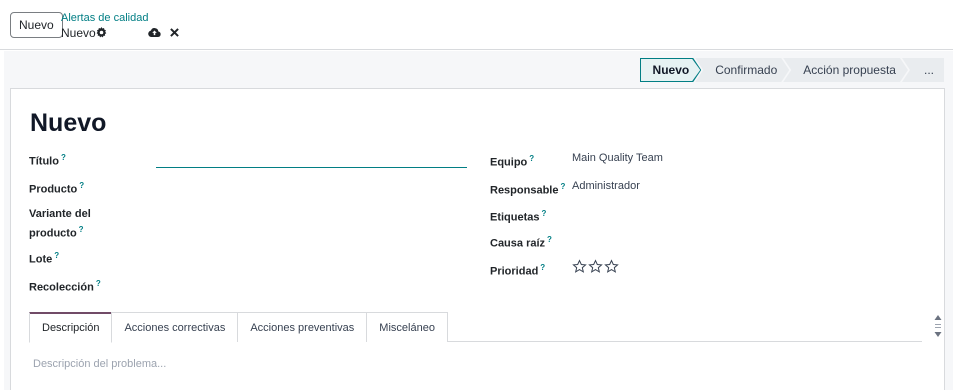  What do you see at coordinates (512, 161) in the screenshot?
I see `label-equipo: Equipo?` at bounding box center [512, 161].